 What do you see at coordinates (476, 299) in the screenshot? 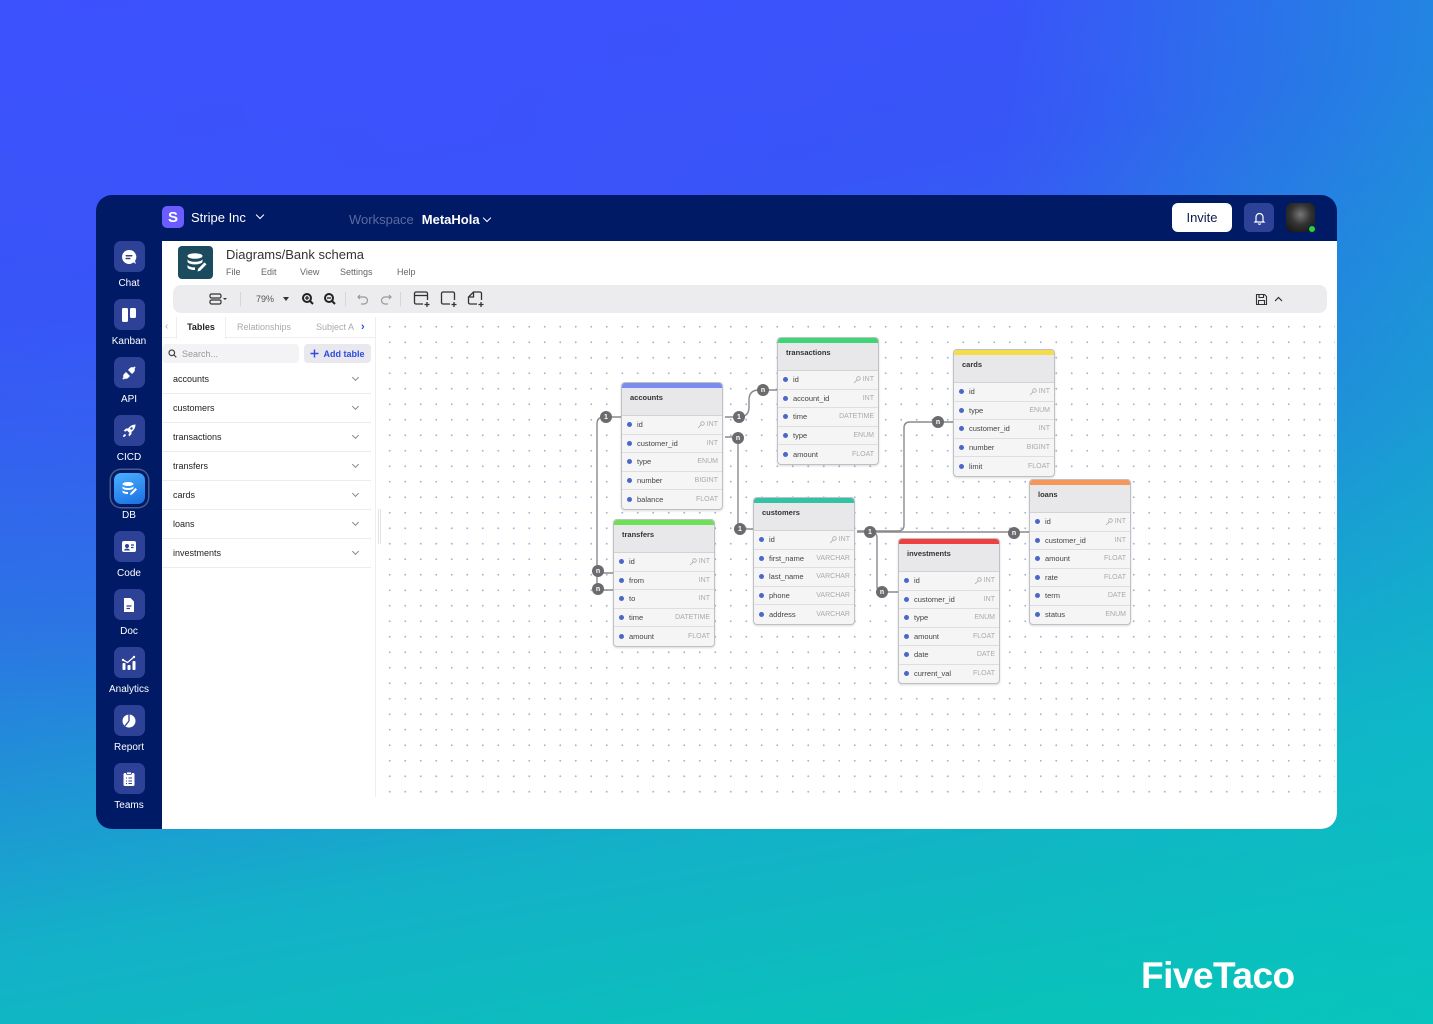
I see `add-note-tool-button` at bounding box center [476, 299].